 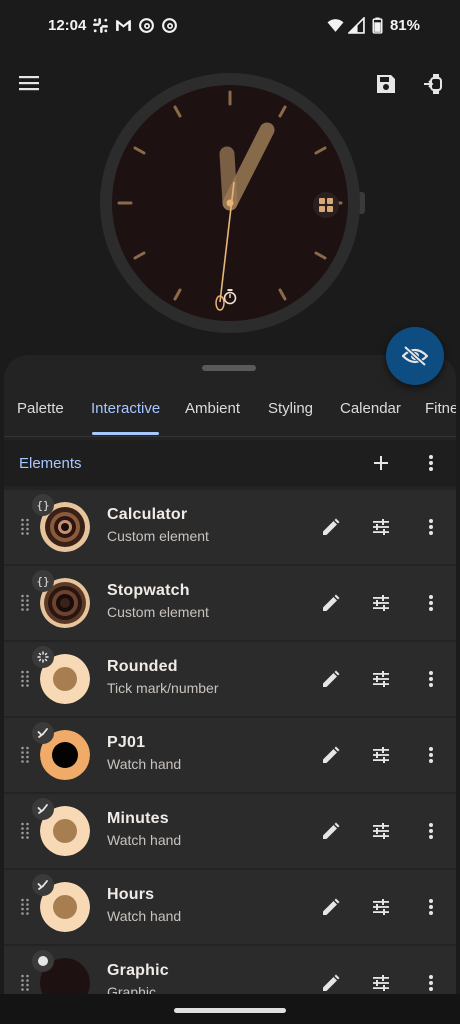 What do you see at coordinates (404, 25) in the screenshot?
I see `battery-percent: 81%` at bounding box center [404, 25].